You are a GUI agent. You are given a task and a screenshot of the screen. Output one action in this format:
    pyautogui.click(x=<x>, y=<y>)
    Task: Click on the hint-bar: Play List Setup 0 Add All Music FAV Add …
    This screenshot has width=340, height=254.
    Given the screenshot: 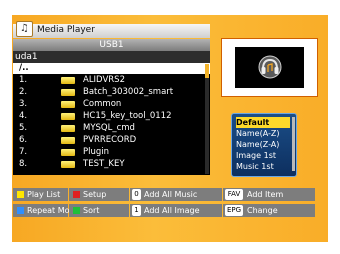 What is the action you would take?
    pyautogui.click(x=164, y=203)
    